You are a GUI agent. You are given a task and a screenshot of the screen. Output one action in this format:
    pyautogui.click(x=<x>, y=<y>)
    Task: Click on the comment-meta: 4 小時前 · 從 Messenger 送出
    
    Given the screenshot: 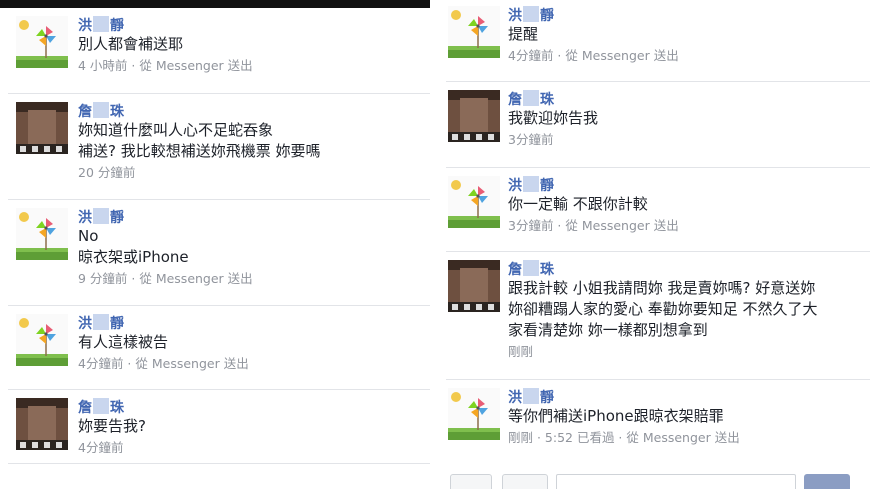 What is the action you would take?
    pyautogui.click(x=165, y=65)
    